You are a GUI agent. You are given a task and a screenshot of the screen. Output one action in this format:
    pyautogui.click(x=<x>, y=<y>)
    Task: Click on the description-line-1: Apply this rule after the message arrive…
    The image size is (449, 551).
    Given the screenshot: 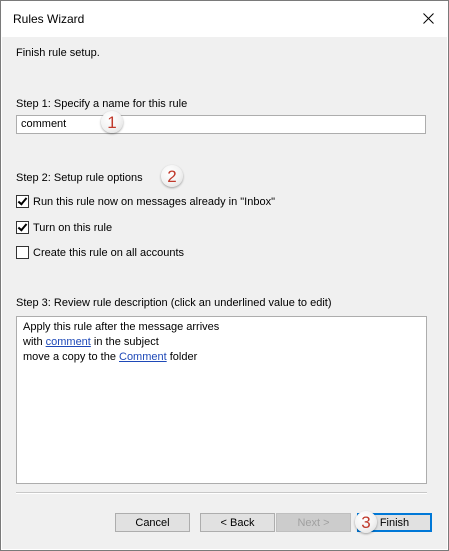 What is the action you would take?
    pyautogui.click(x=121, y=327)
    